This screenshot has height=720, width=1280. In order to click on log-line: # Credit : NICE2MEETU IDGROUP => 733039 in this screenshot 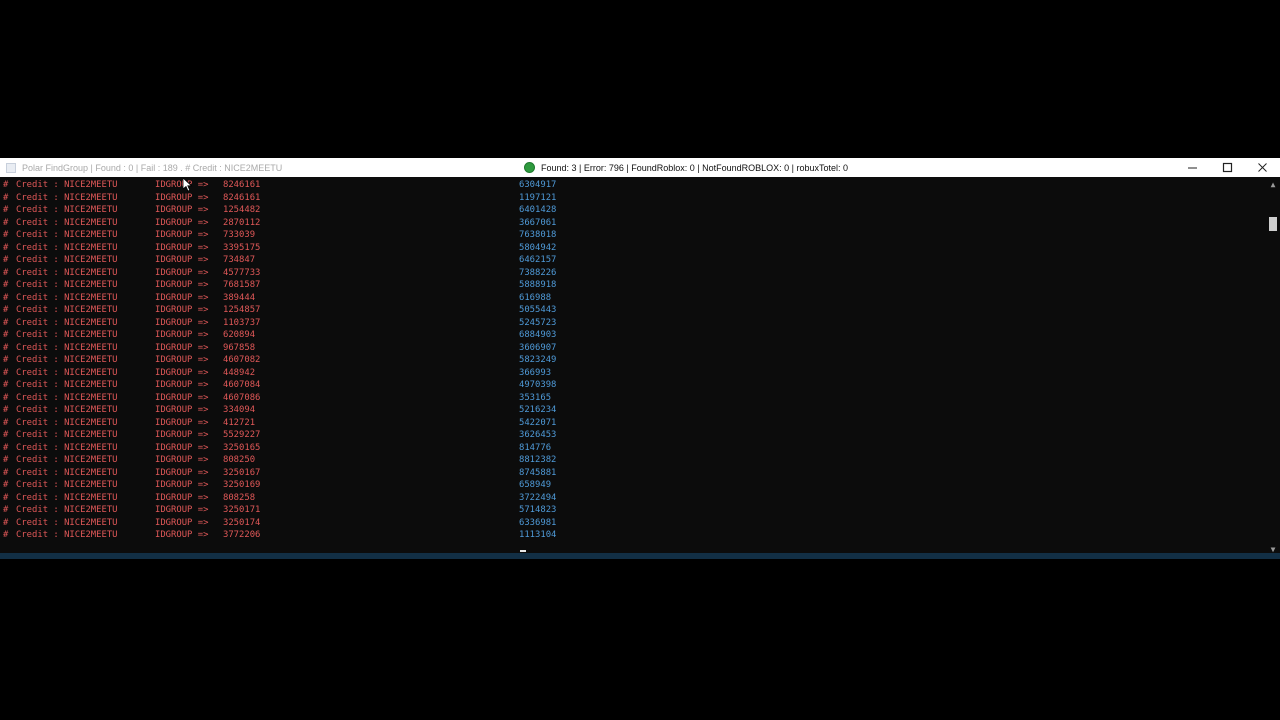, I will do `click(260, 235)`.